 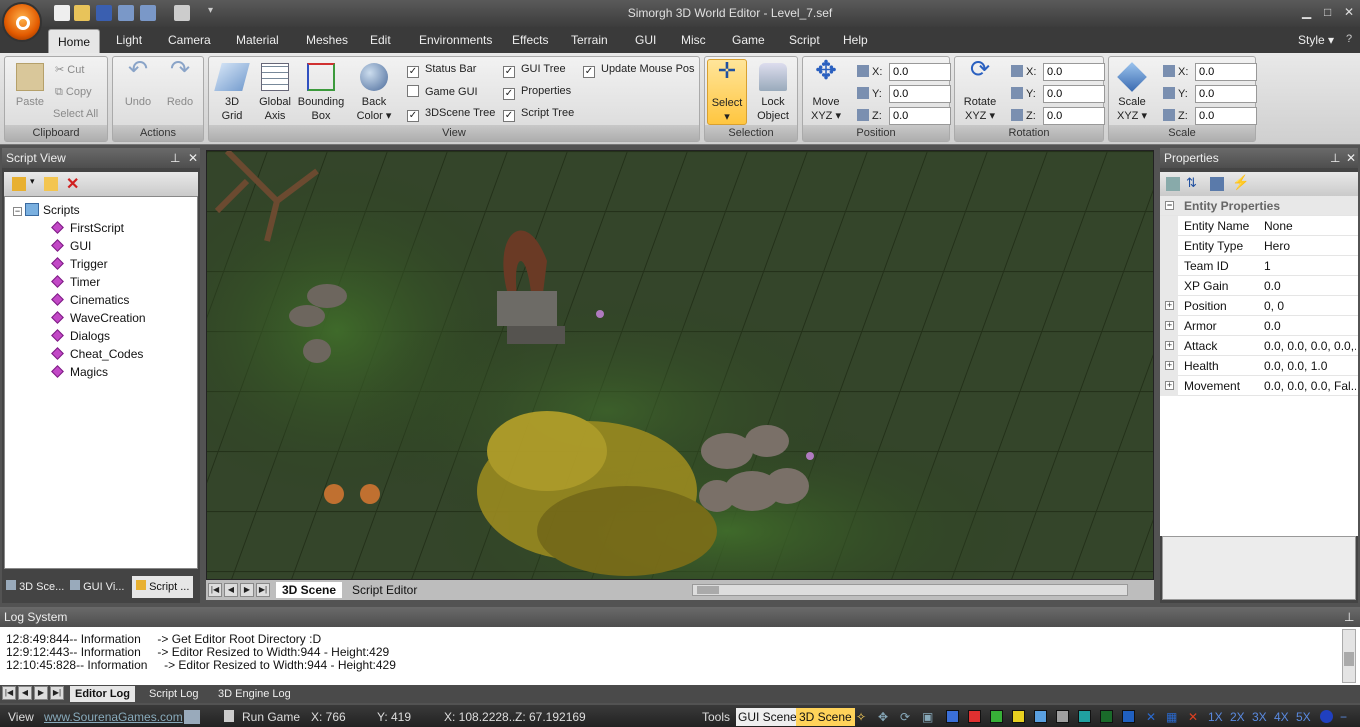 What do you see at coordinates (1259, 246) in the screenshot?
I see `property-row: Entity Type Hero` at bounding box center [1259, 246].